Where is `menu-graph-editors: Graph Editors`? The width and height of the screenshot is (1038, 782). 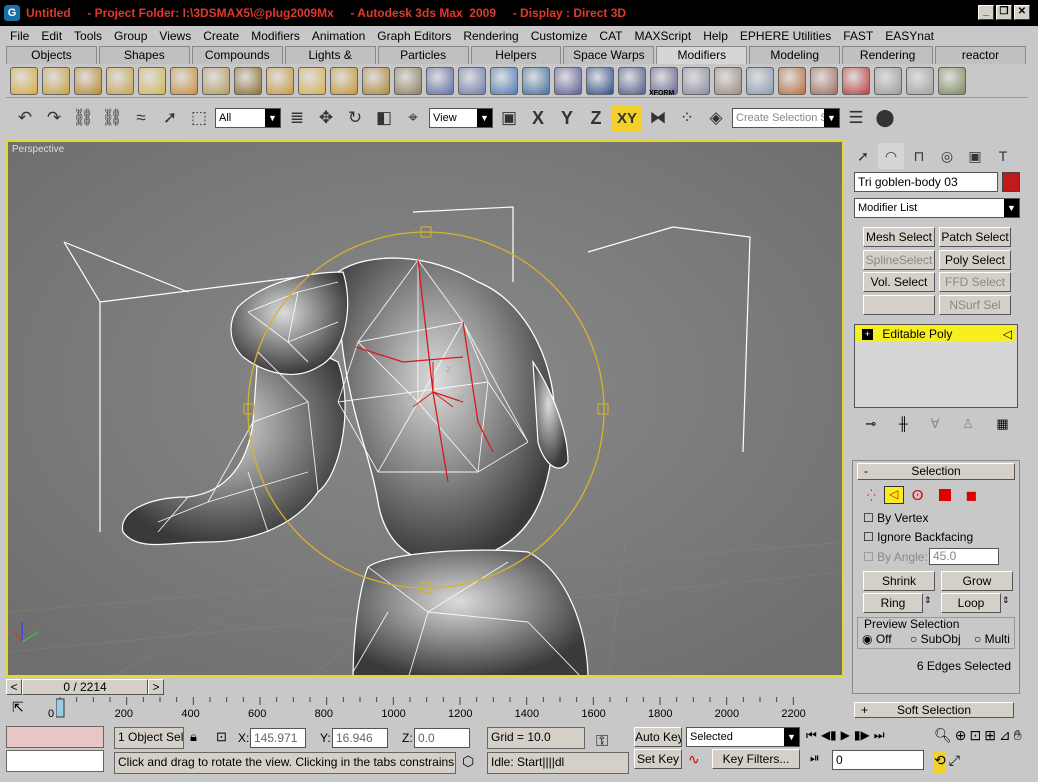
menu-graph-editors: Graph Editors is located at coordinates (414, 36).